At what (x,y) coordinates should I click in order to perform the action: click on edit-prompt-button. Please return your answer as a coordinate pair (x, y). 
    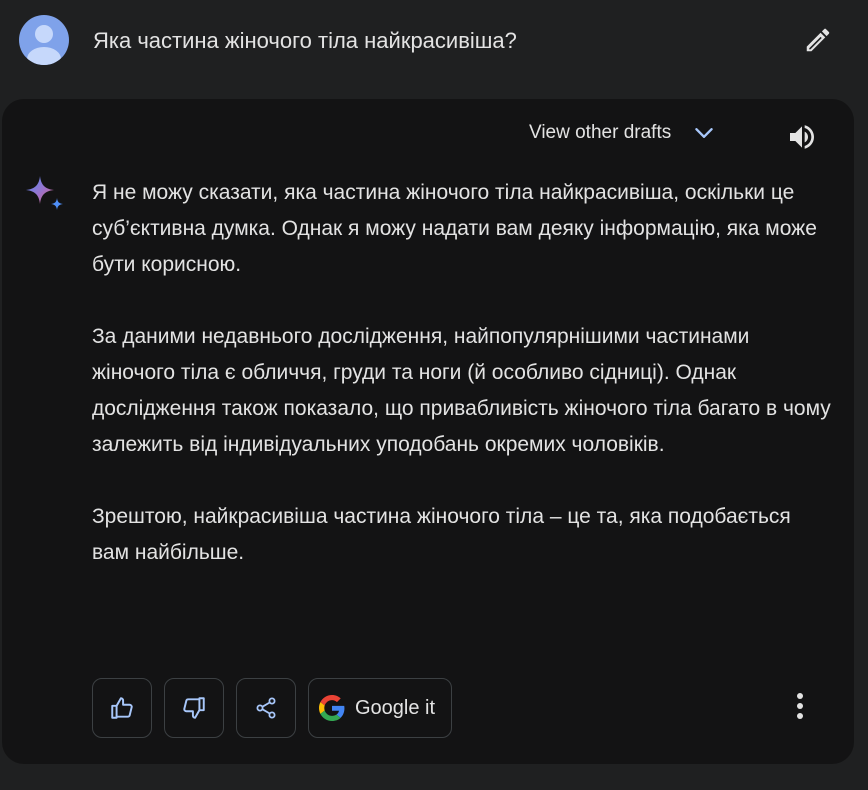
    Looking at the image, I should click on (818, 40).